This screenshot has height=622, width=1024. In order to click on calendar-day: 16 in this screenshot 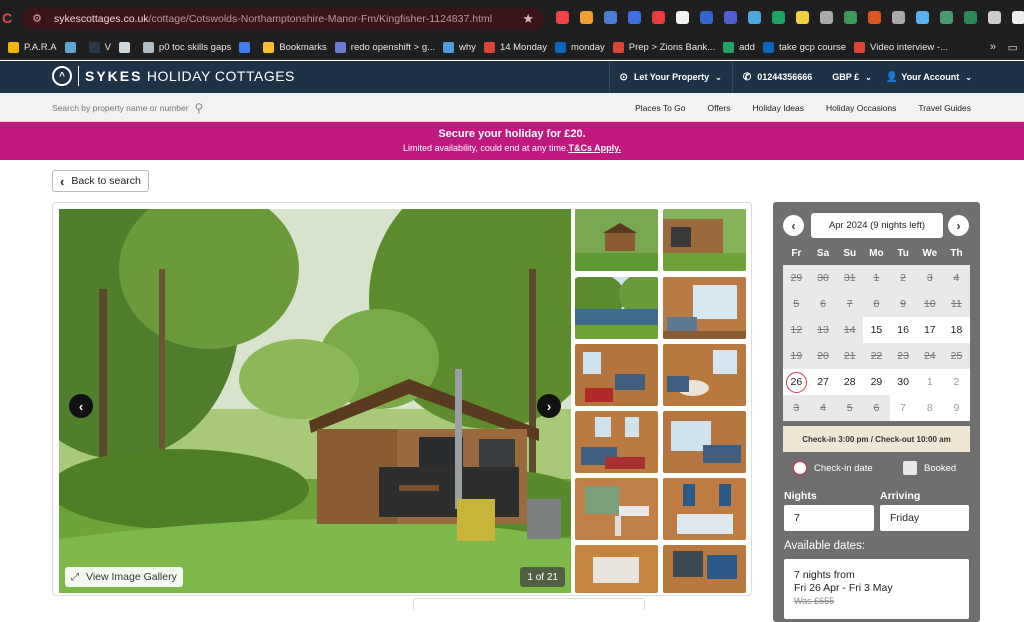, I will do `click(903, 330)`.